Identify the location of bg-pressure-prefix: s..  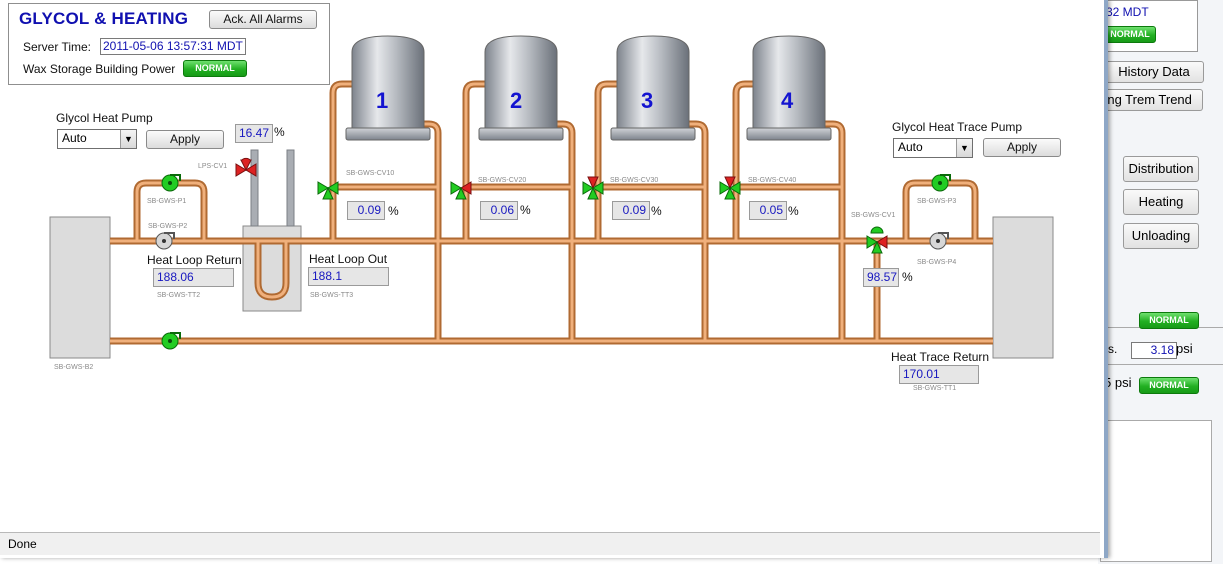
(1113, 349).